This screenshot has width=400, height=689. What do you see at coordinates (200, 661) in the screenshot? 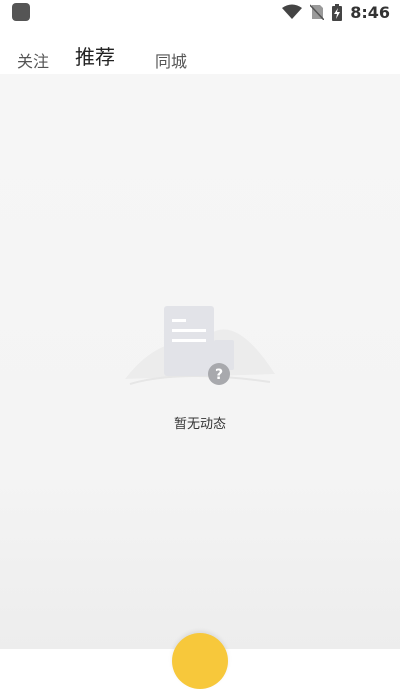
I see `publish-button` at bounding box center [200, 661].